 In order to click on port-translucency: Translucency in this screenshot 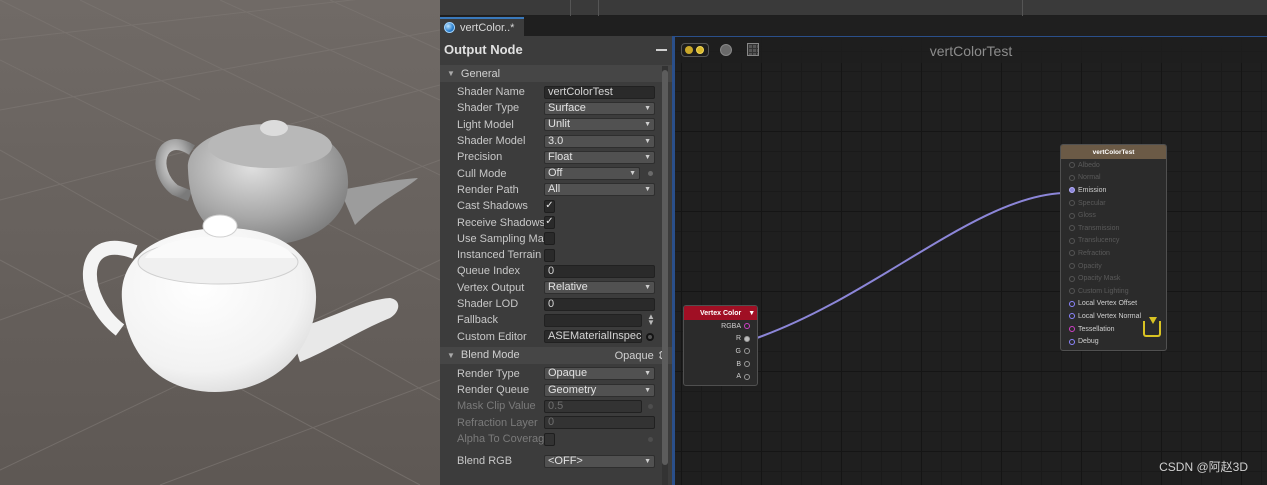, I will do `click(1113, 241)`.